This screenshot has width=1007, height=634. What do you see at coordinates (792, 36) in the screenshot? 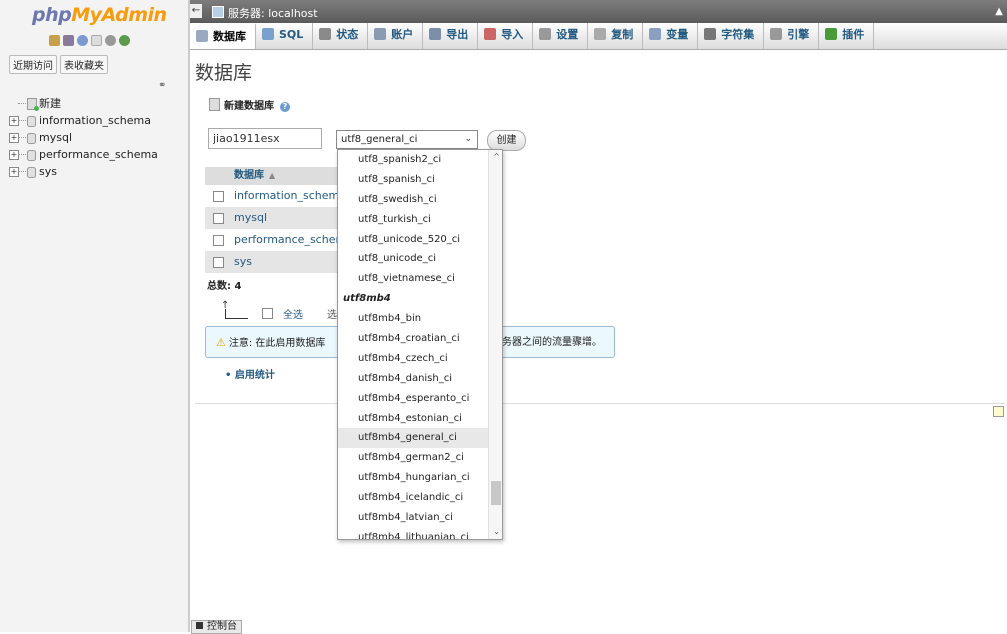
I see `tab-engine: 引擎` at bounding box center [792, 36].